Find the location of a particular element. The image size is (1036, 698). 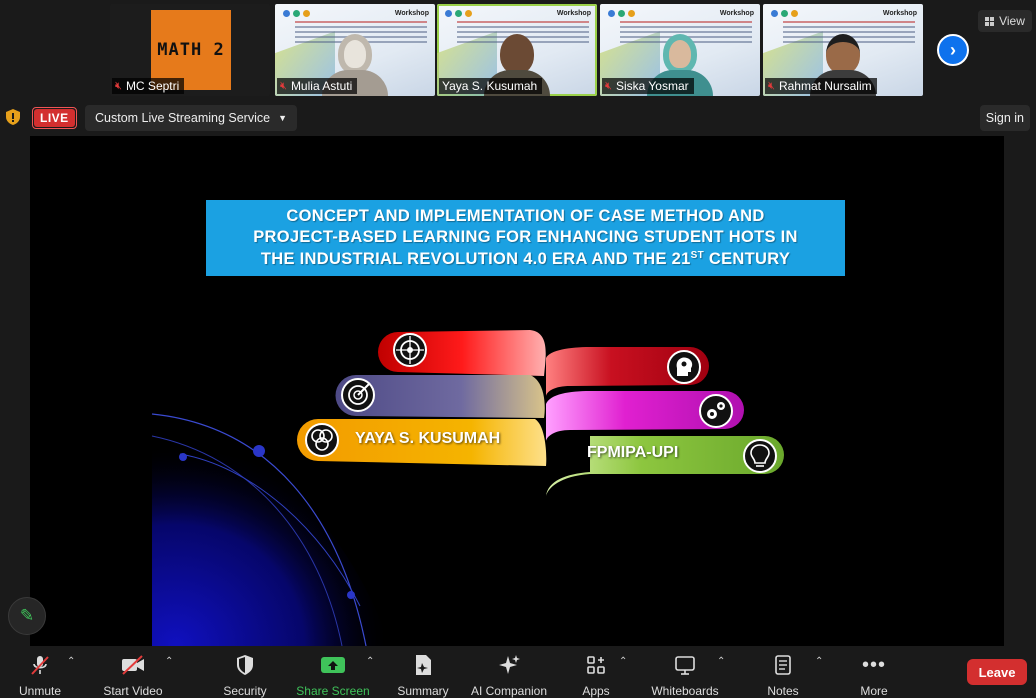

institution-label: FPMIPA-UPI is located at coordinates (633, 452).